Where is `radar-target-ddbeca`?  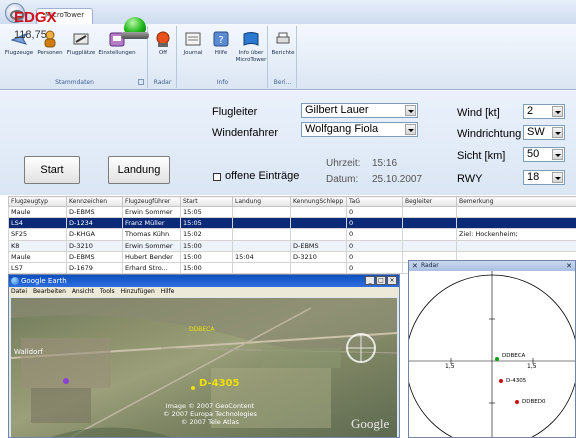
radar-target-ddbeca is located at coordinates (497, 359).